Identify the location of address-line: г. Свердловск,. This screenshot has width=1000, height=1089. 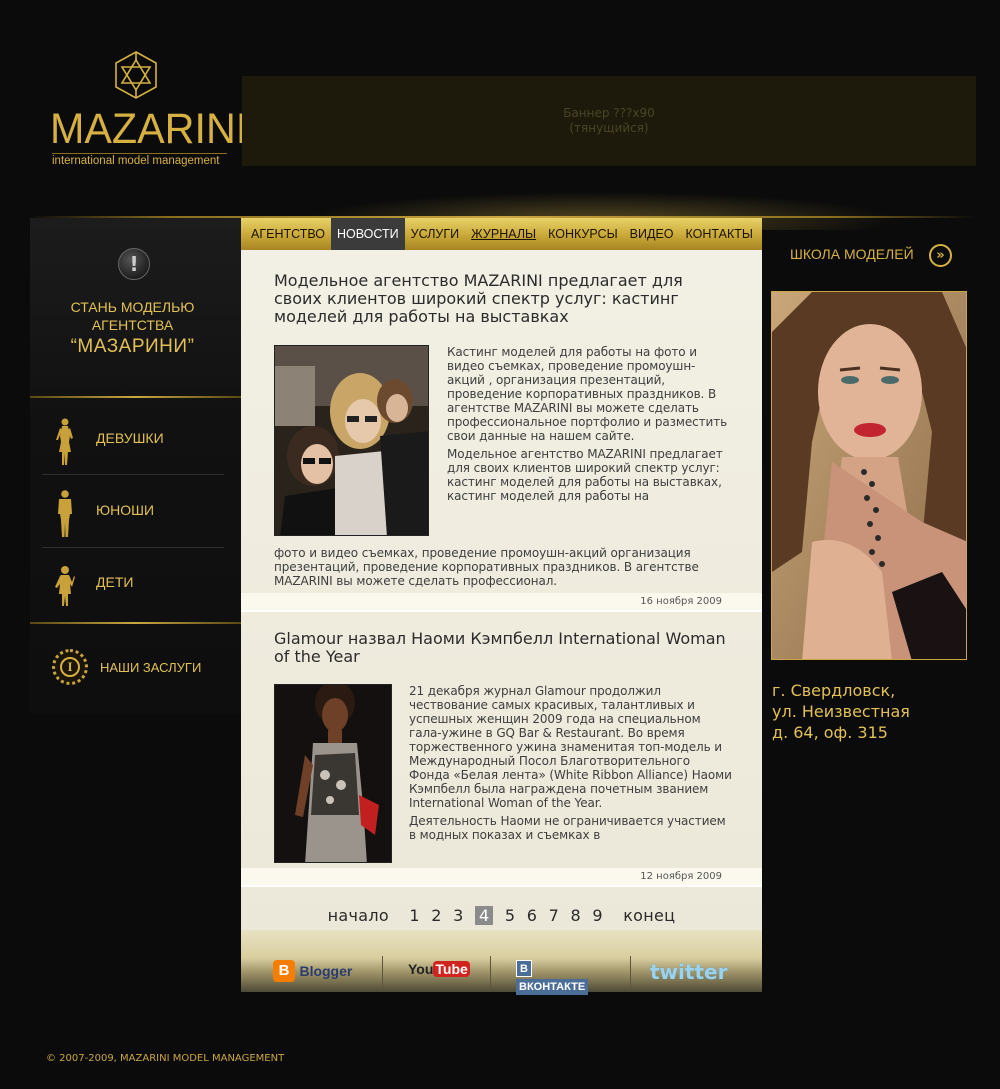
(834, 690).